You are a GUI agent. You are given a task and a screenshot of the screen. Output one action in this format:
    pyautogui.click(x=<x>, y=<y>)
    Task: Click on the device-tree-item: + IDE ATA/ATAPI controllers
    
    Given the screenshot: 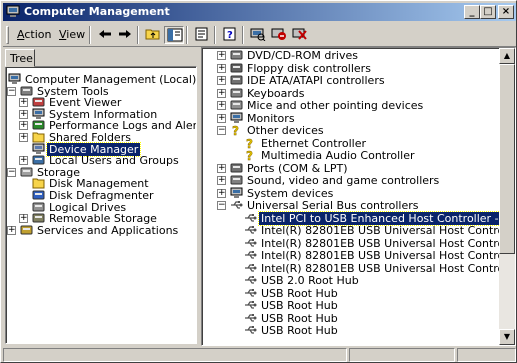 What is the action you would take?
    pyautogui.click(x=302, y=80)
    